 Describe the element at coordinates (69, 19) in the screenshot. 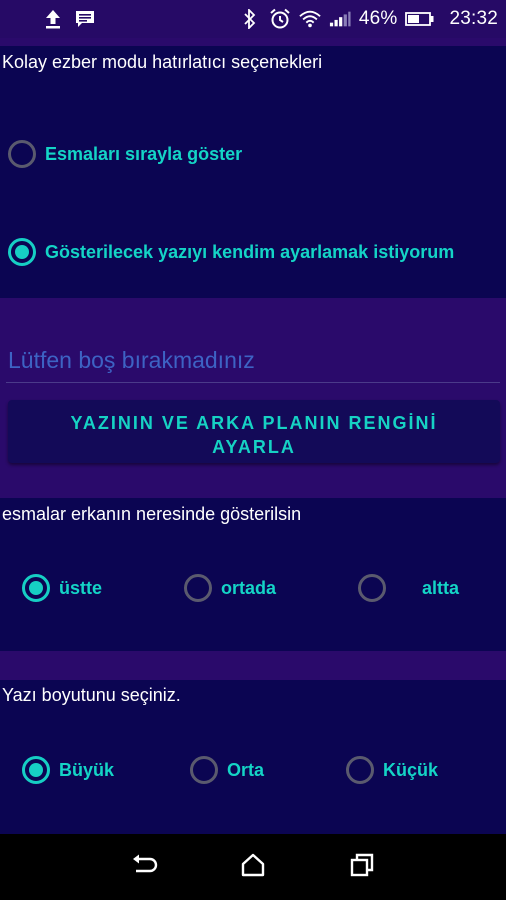

I see `status-bar-left` at that location.